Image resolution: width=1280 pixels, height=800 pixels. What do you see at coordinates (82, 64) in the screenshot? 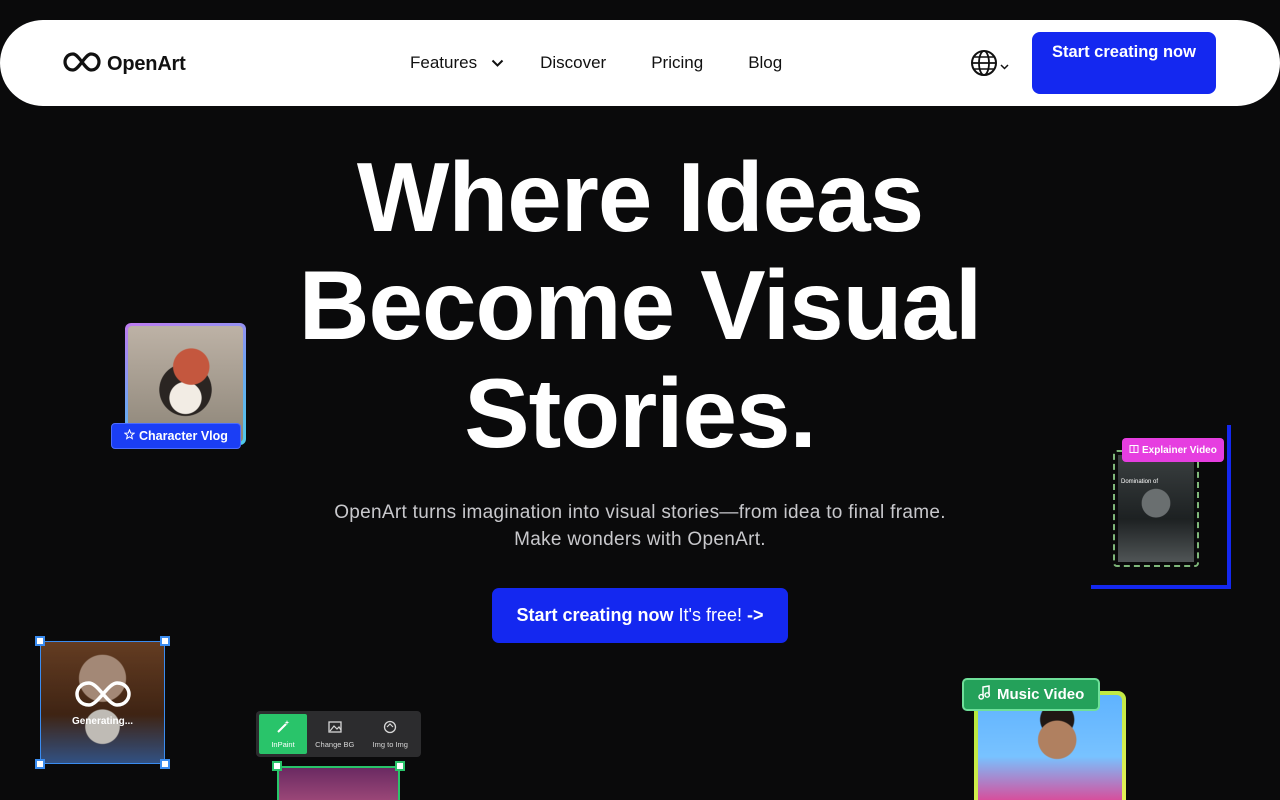
I see `infinity-logo-icon` at bounding box center [82, 64].